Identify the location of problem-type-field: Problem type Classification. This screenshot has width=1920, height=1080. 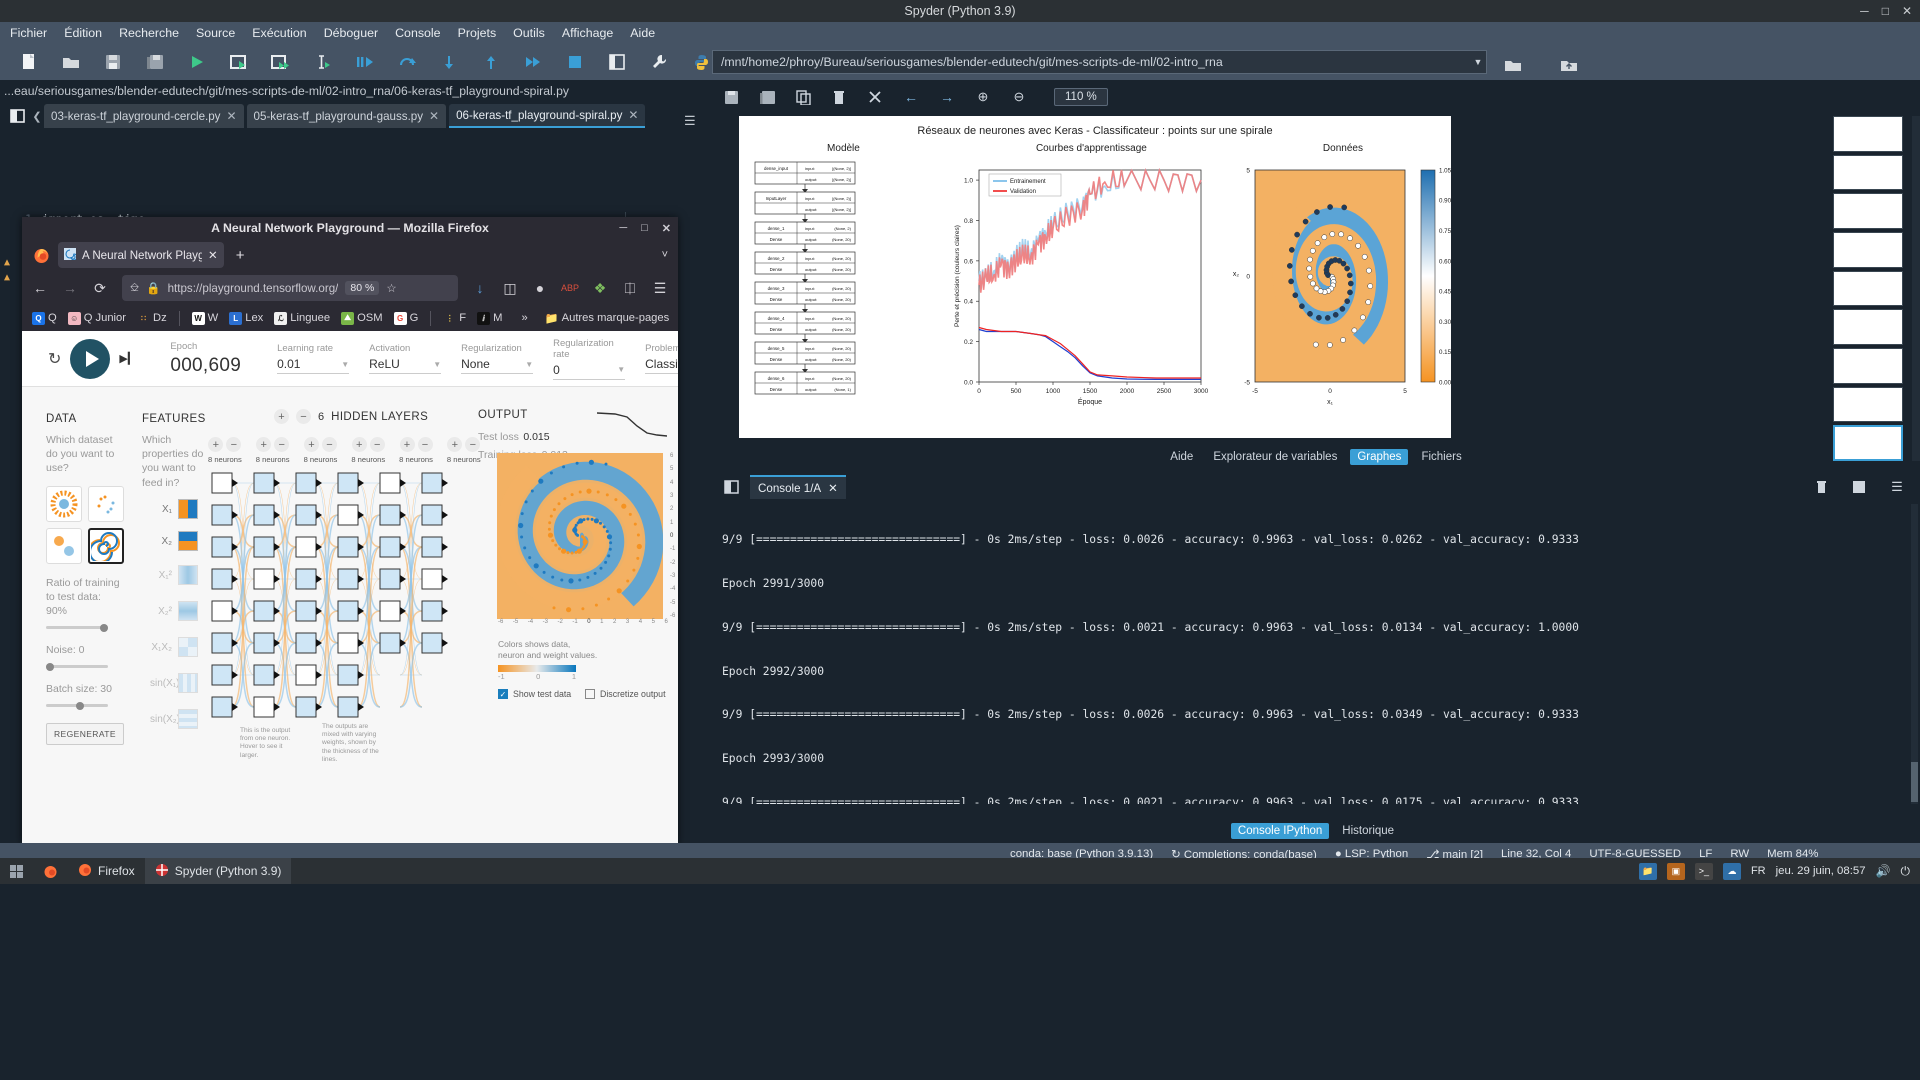
(661, 358).